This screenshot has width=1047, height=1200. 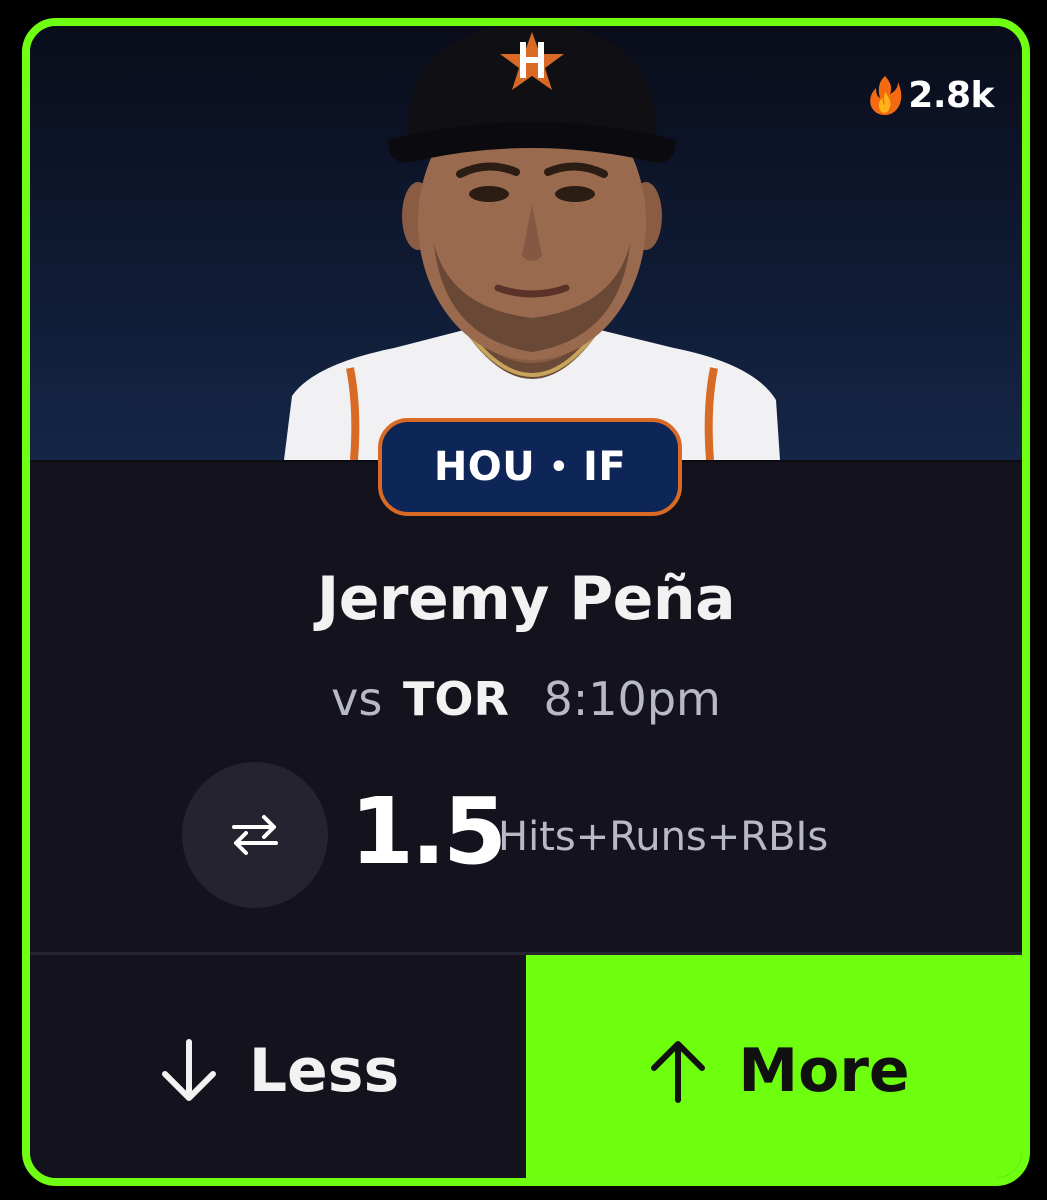 What do you see at coordinates (324, 1070) in the screenshot?
I see `less-label: Less` at bounding box center [324, 1070].